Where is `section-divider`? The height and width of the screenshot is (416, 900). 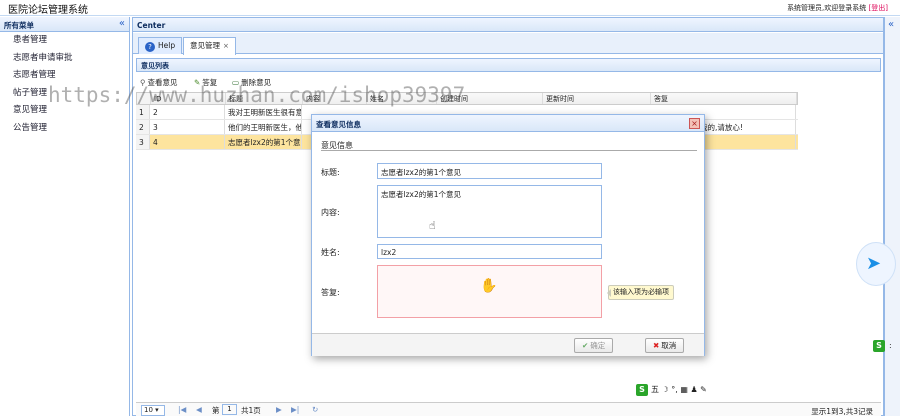
section-divider is located at coordinates (509, 150).